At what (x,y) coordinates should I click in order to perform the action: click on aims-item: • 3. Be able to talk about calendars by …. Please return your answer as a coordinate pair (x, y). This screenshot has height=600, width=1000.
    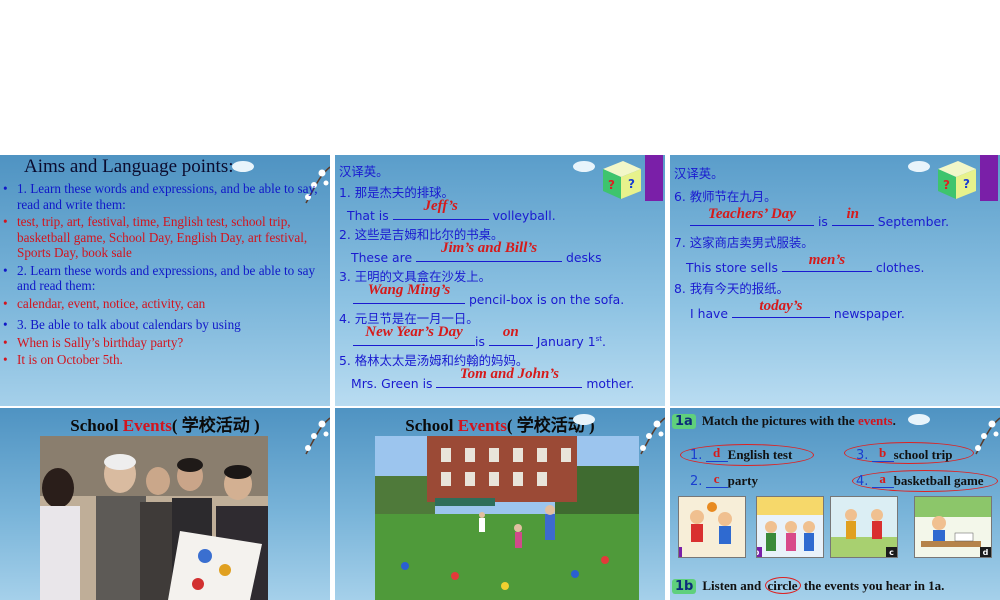
    Looking at the image, I should click on (122, 324).